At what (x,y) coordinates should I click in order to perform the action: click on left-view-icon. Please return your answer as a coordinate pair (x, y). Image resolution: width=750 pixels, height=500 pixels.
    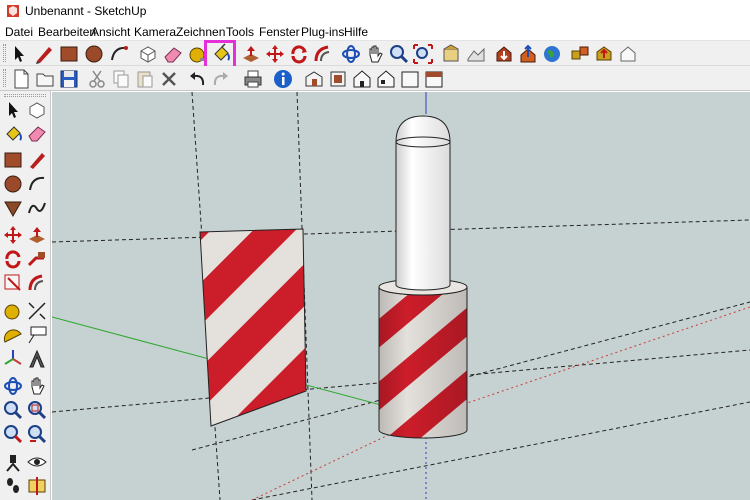
    Looking at the image, I should click on (434, 79).